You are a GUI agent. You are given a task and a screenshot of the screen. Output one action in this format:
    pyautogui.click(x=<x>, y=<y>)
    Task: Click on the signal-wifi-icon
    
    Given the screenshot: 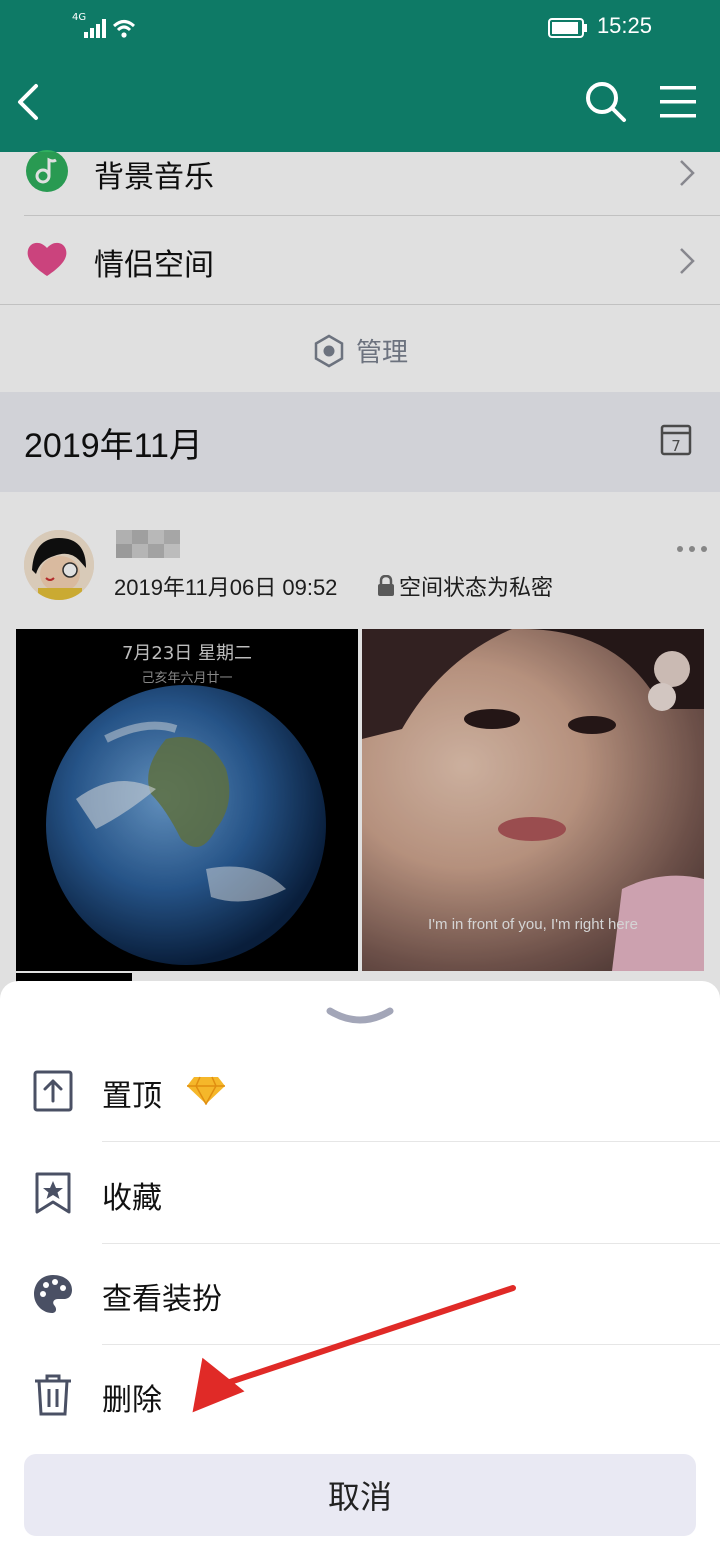 What is the action you would take?
    pyautogui.click(x=110, y=28)
    